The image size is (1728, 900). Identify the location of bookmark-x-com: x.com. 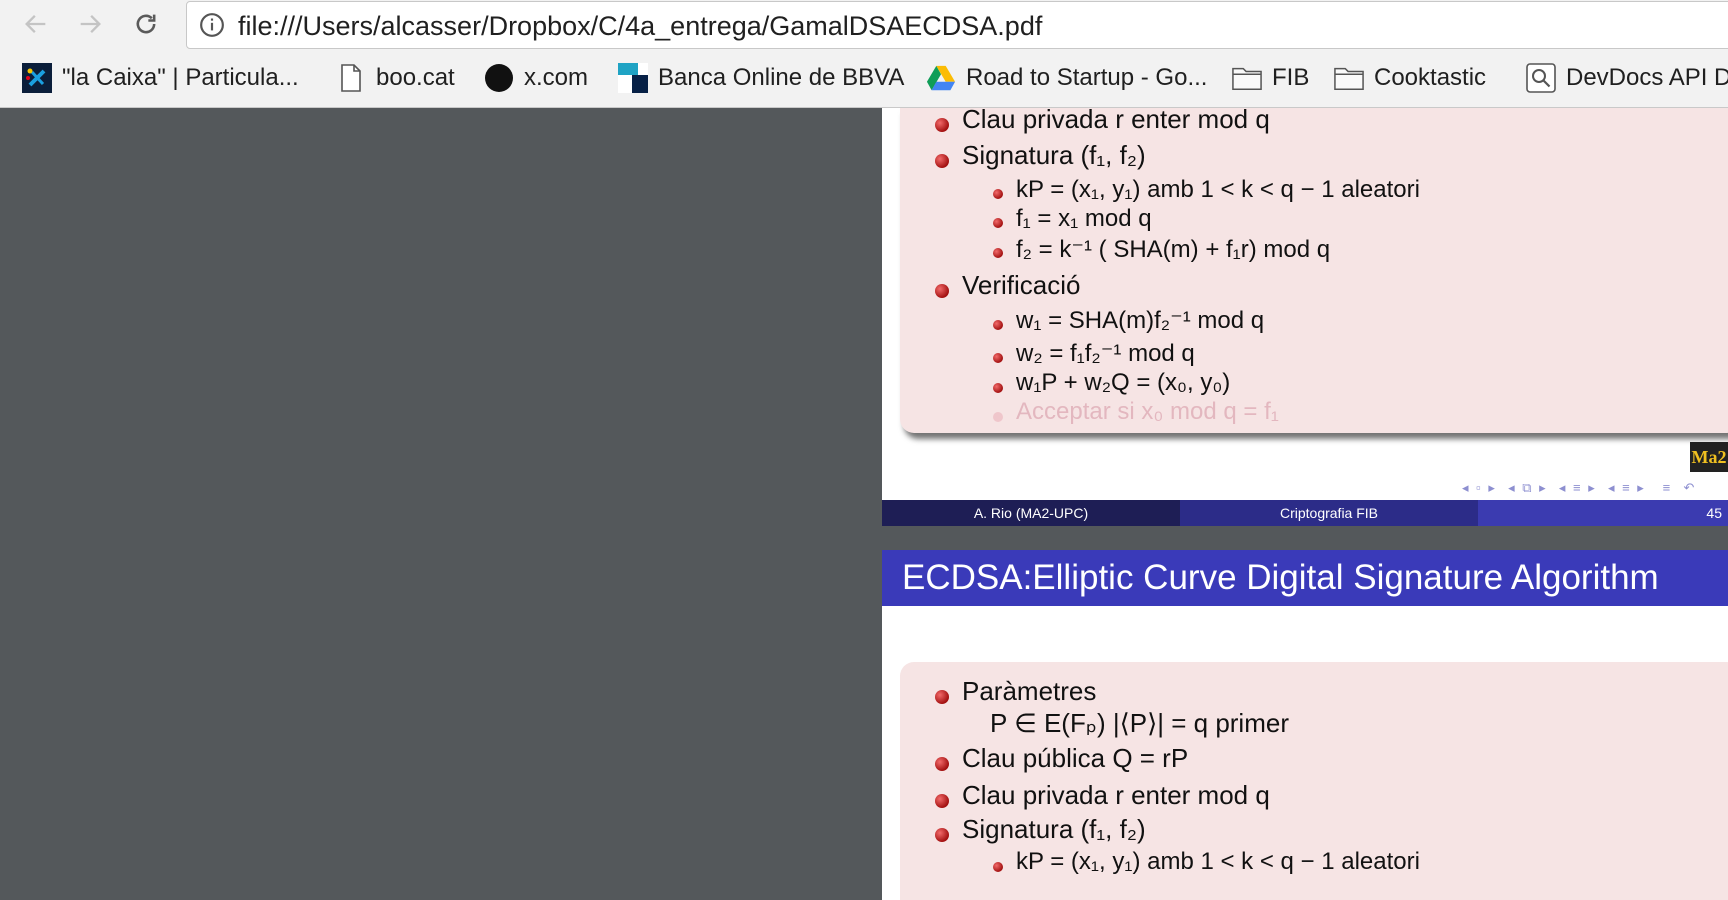
(536, 78).